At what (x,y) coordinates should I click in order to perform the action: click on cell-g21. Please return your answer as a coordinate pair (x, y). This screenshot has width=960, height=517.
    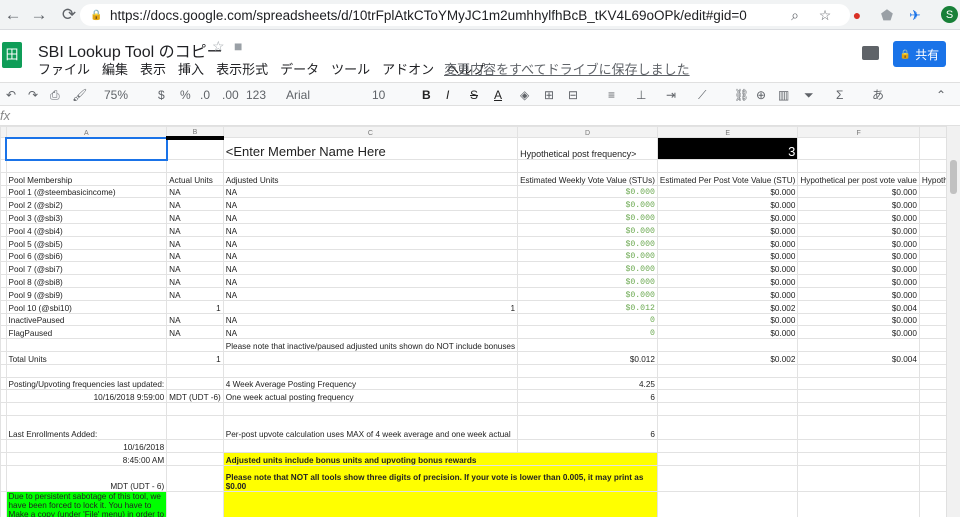
    Looking at the image, I should click on (932, 409).